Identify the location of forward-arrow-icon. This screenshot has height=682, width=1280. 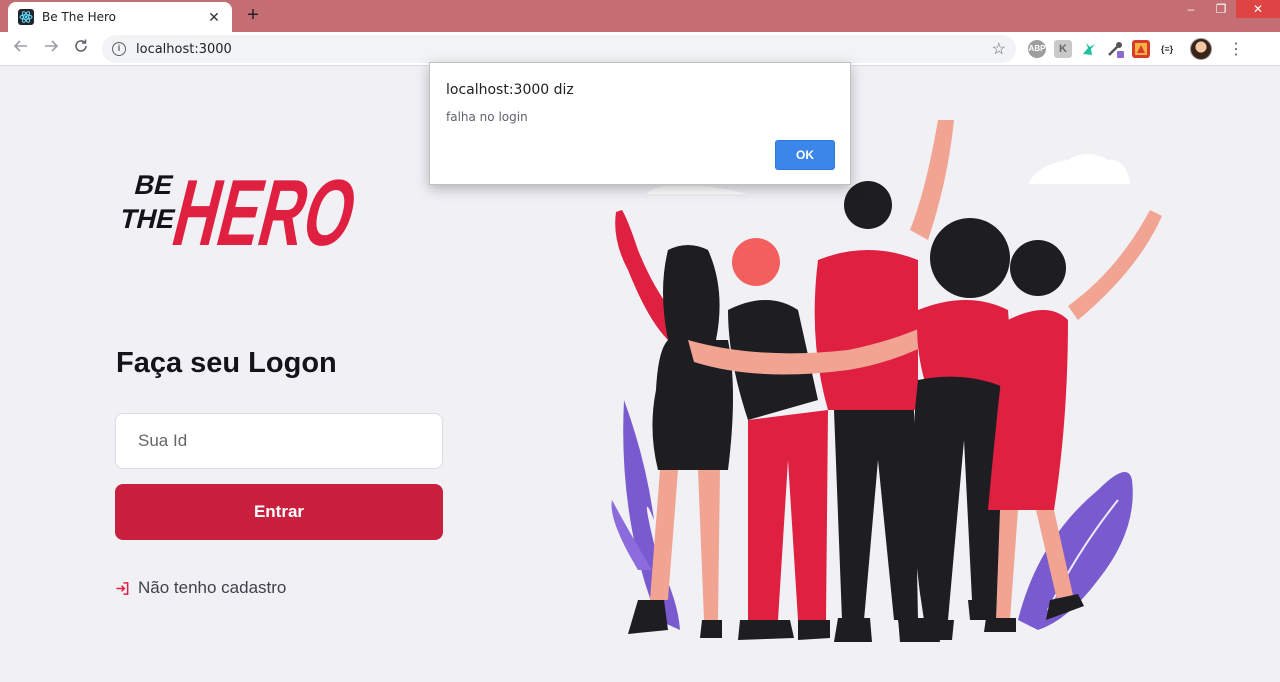
(51, 49).